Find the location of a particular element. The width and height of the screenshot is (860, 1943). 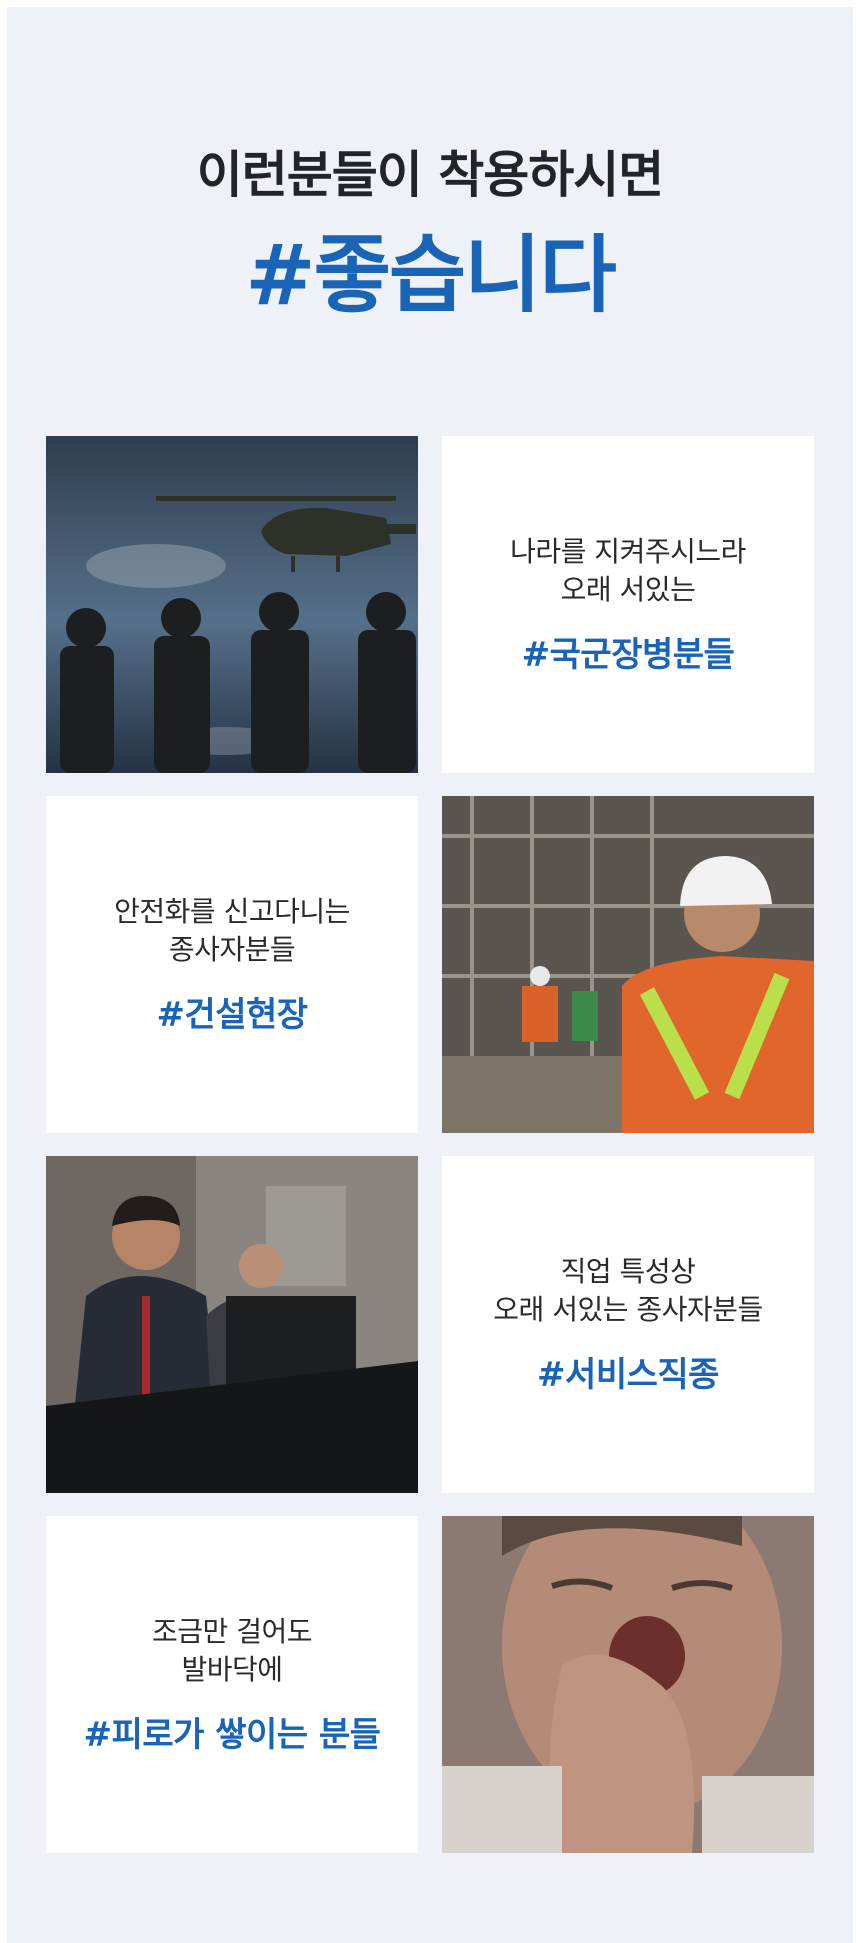

card-fatigue: 조금만 걸어도 발바닥에 #피로가 쌓이는 분들 is located at coordinates (232, 1684).